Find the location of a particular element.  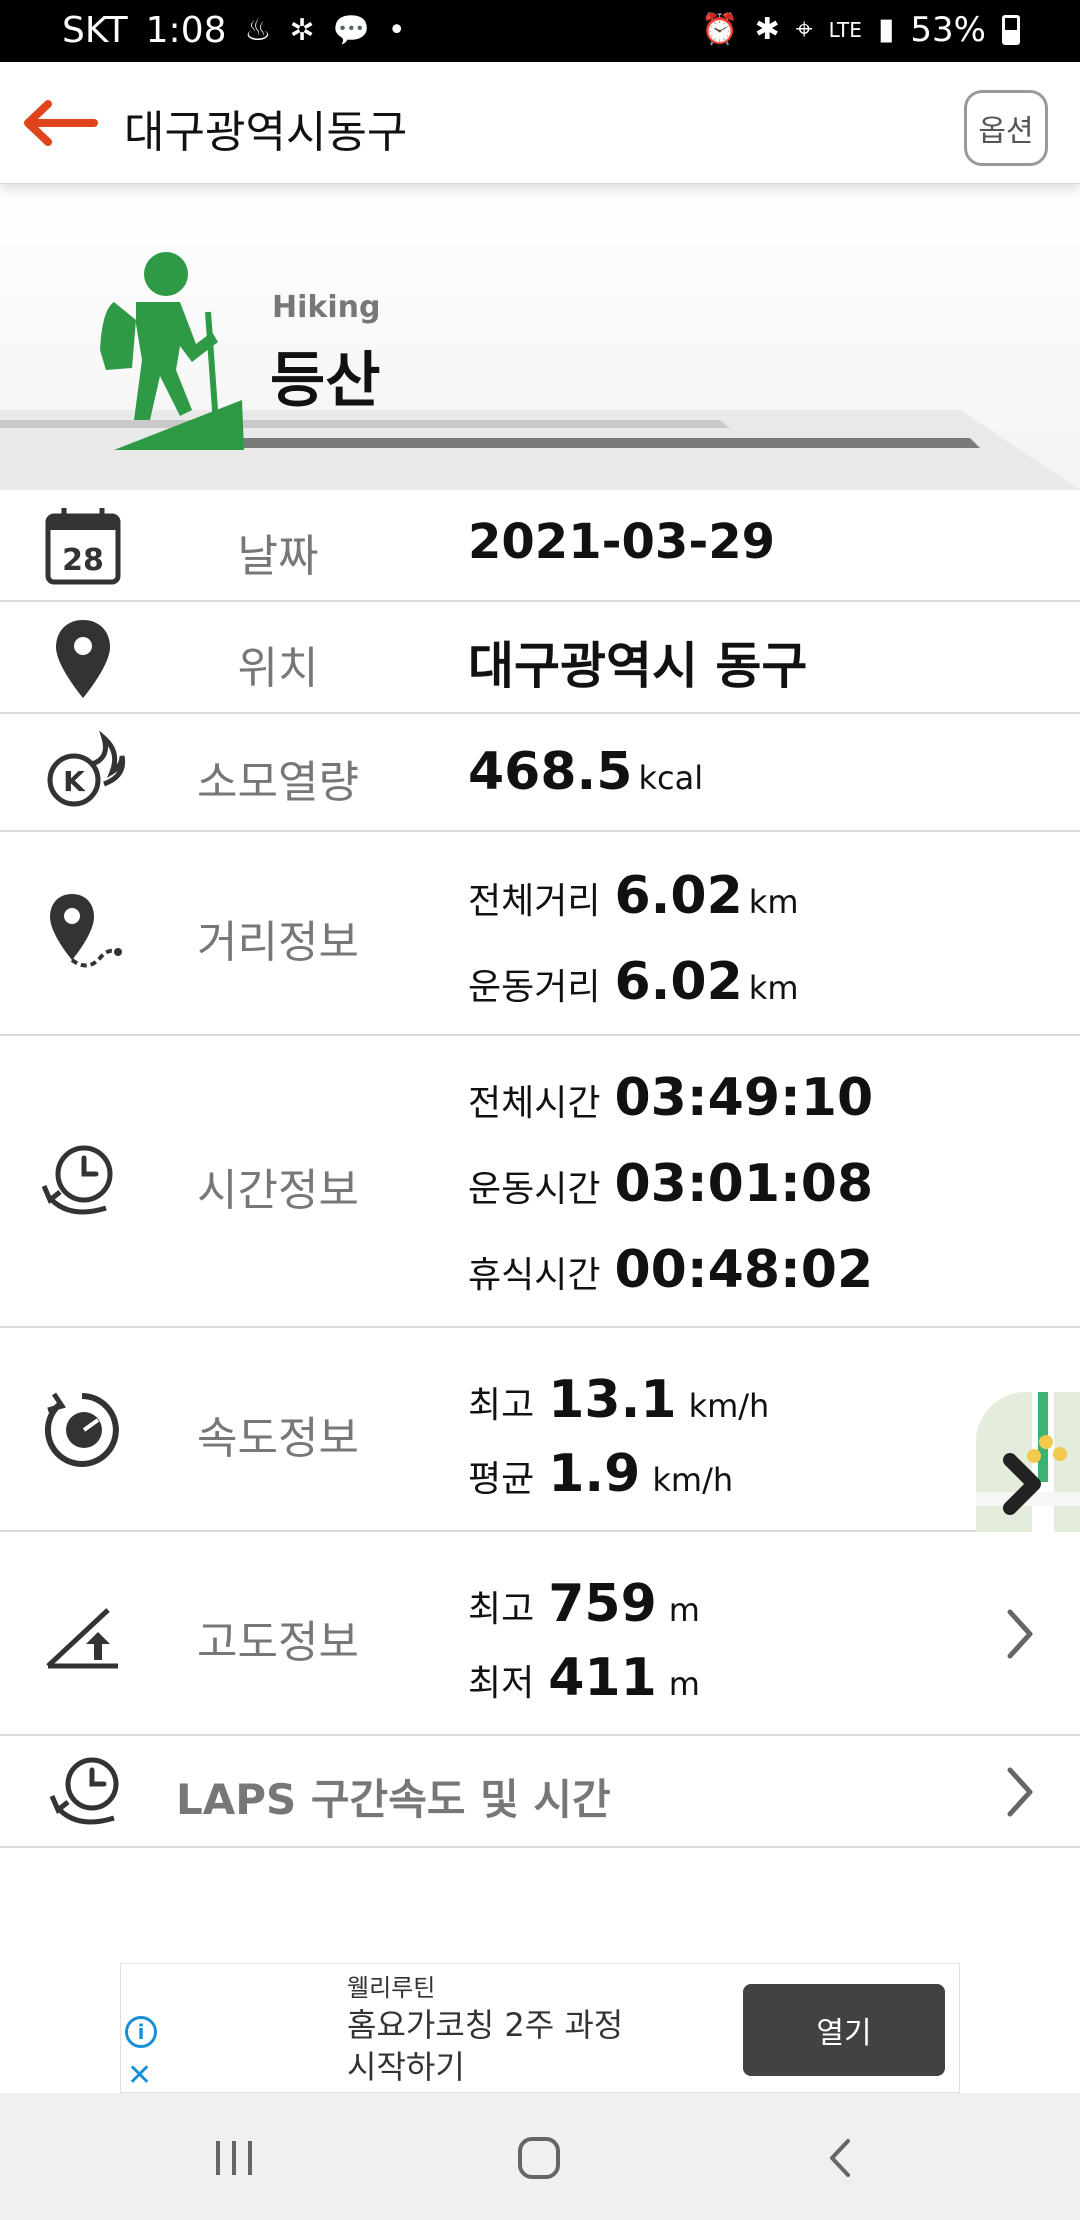

date-label: 날짜 is located at coordinates (278, 556).